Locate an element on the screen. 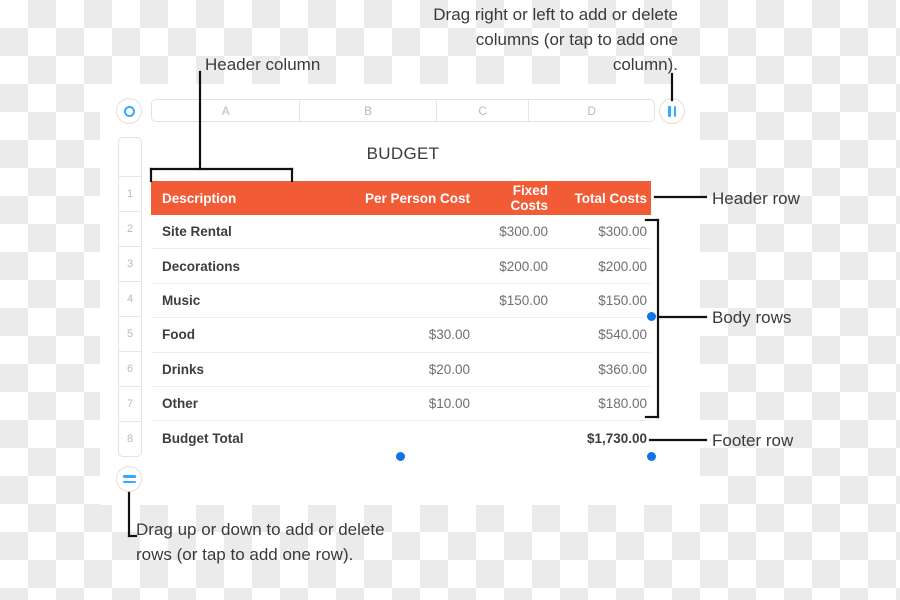 The height and width of the screenshot is (600, 900). cell-description: Other is located at coordinates (257, 403).